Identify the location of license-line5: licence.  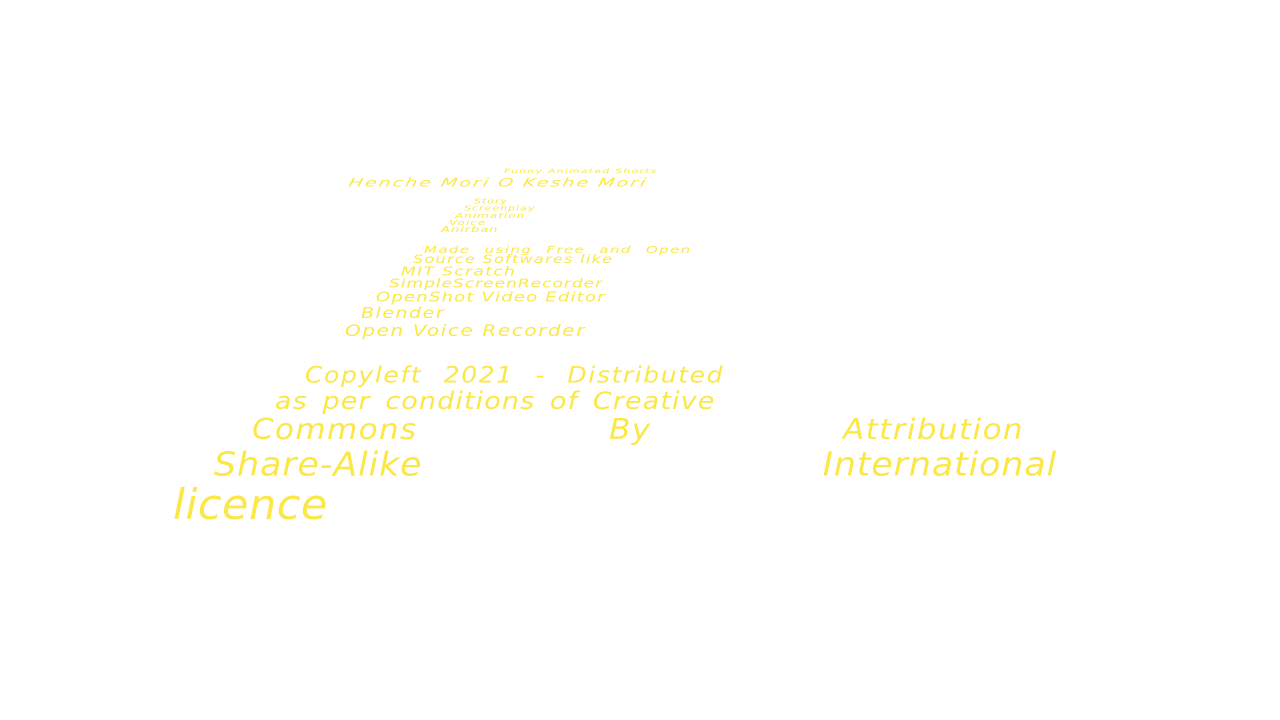
(250, 505).